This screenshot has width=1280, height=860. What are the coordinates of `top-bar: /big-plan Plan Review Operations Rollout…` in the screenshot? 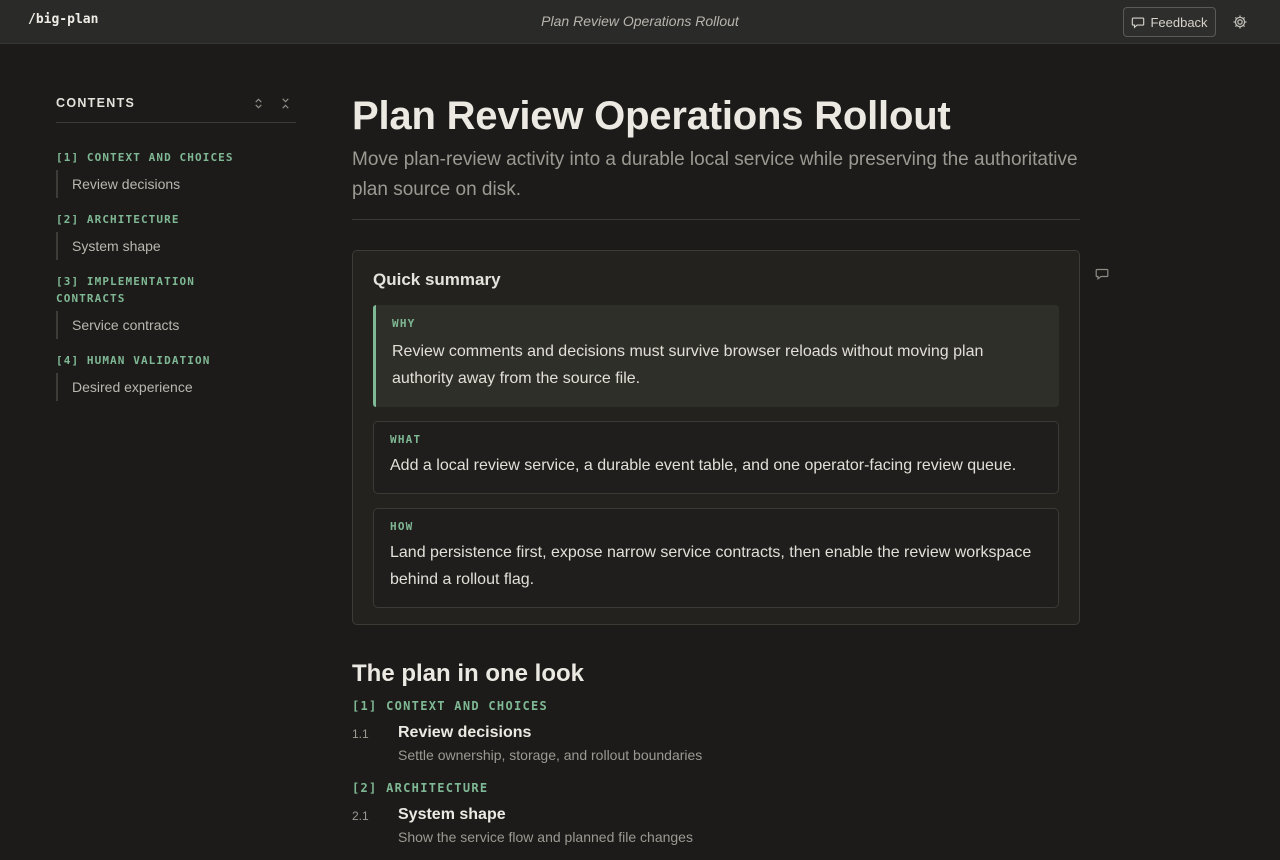 It's located at (640, 22).